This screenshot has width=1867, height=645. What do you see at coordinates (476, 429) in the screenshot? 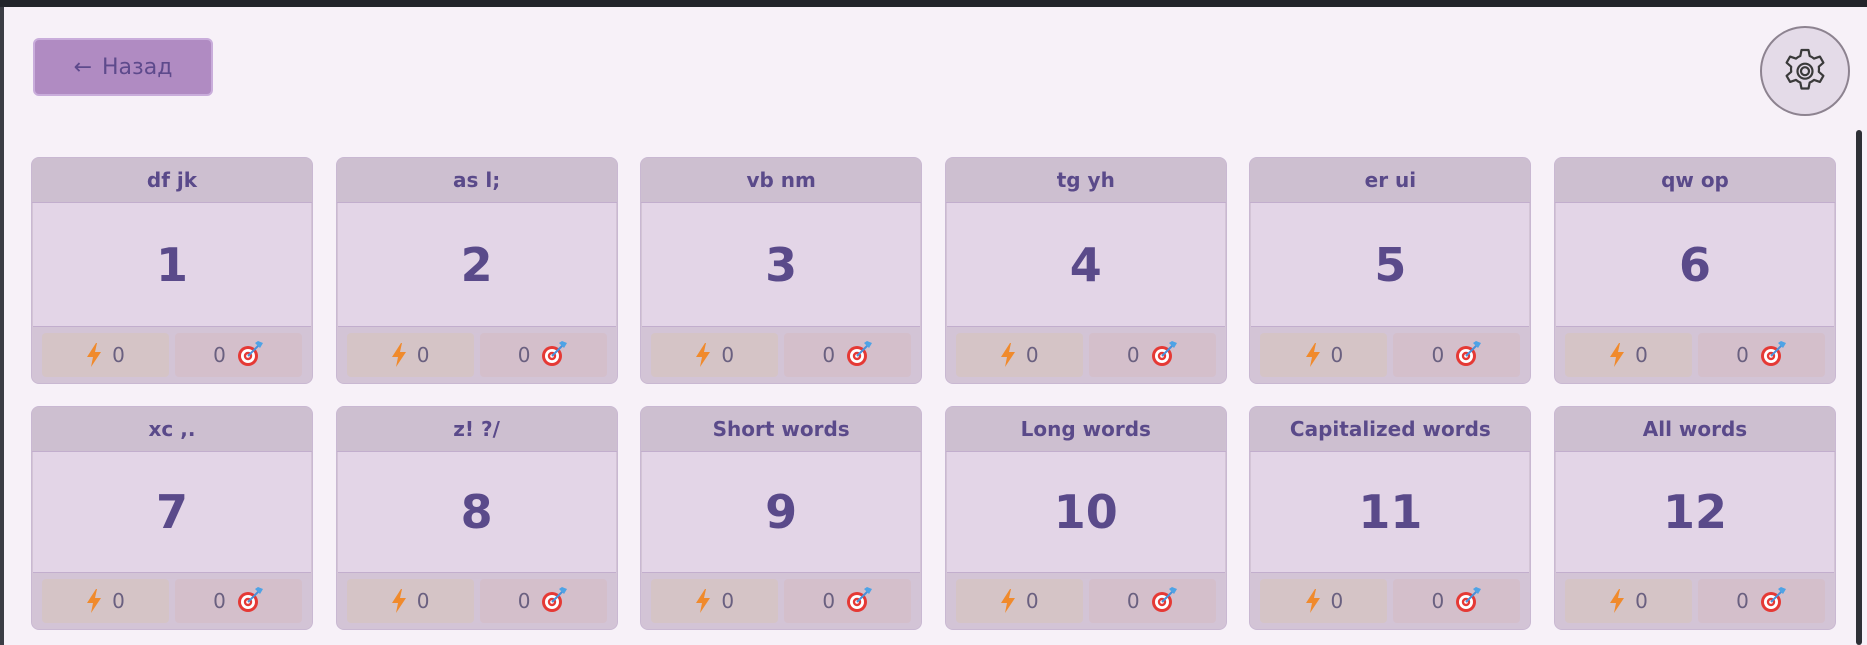
I see `lesson-title: z! ?/` at bounding box center [476, 429].